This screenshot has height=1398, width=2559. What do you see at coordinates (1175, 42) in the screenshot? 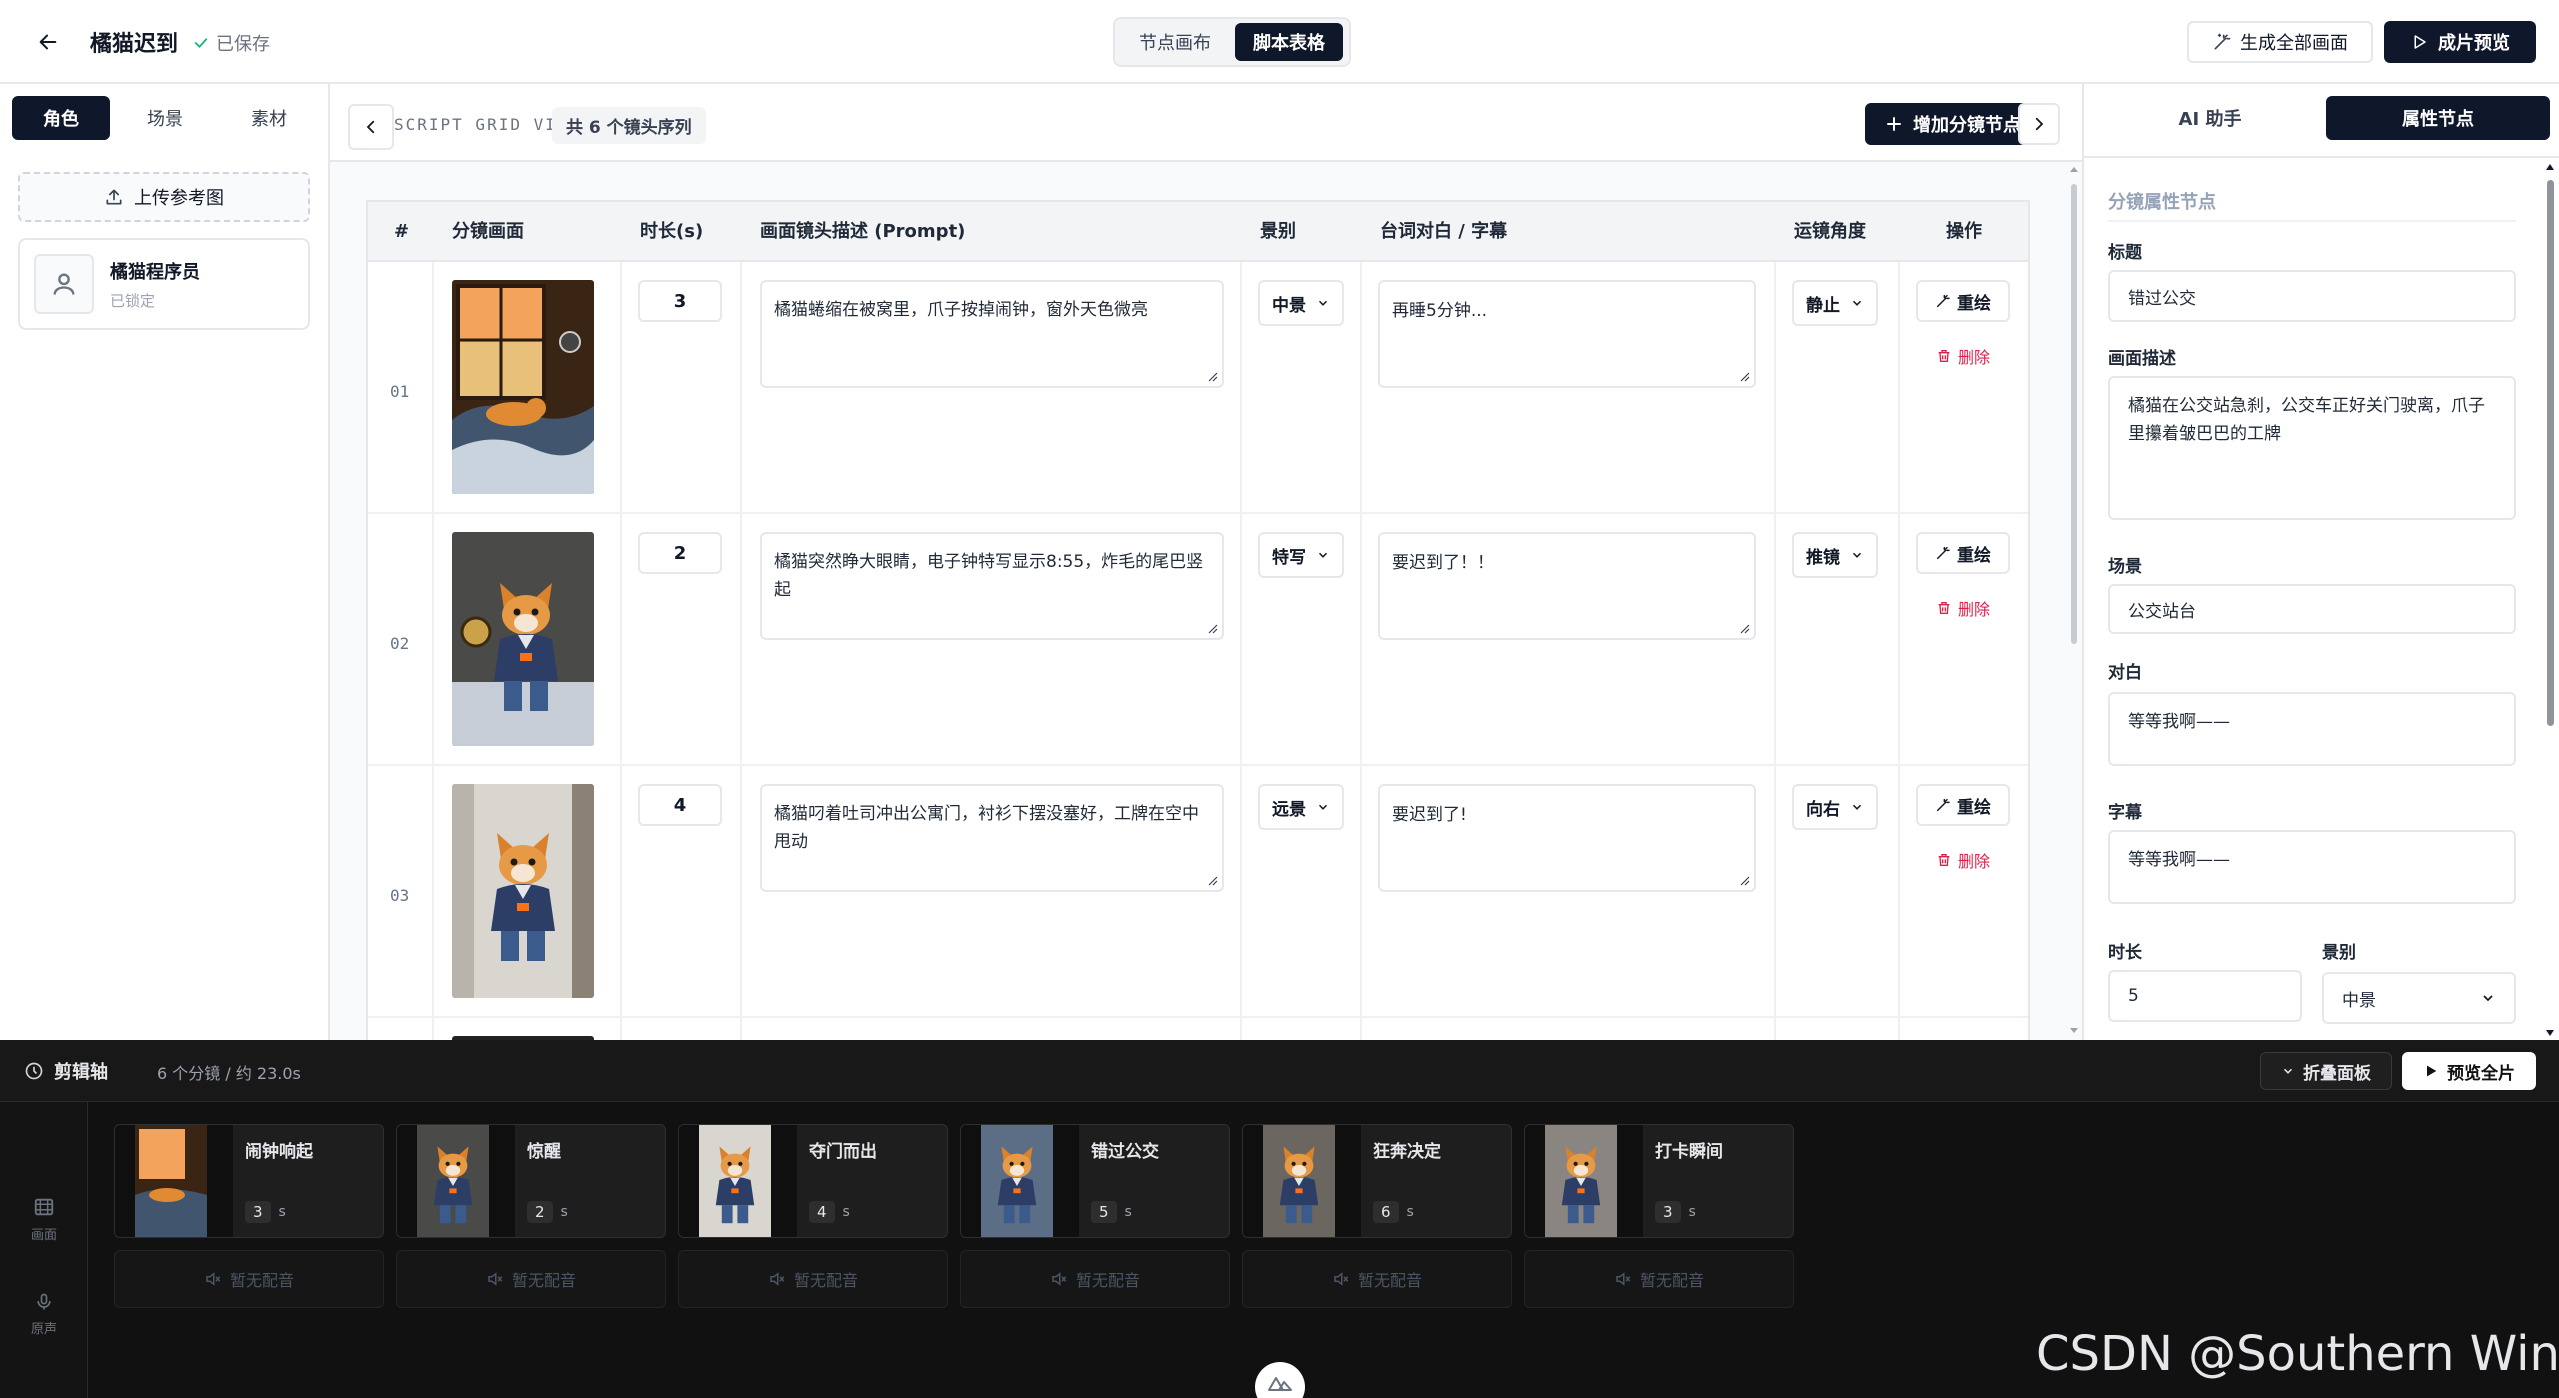
I see `tab-node-canvas: 节点画布` at bounding box center [1175, 42].